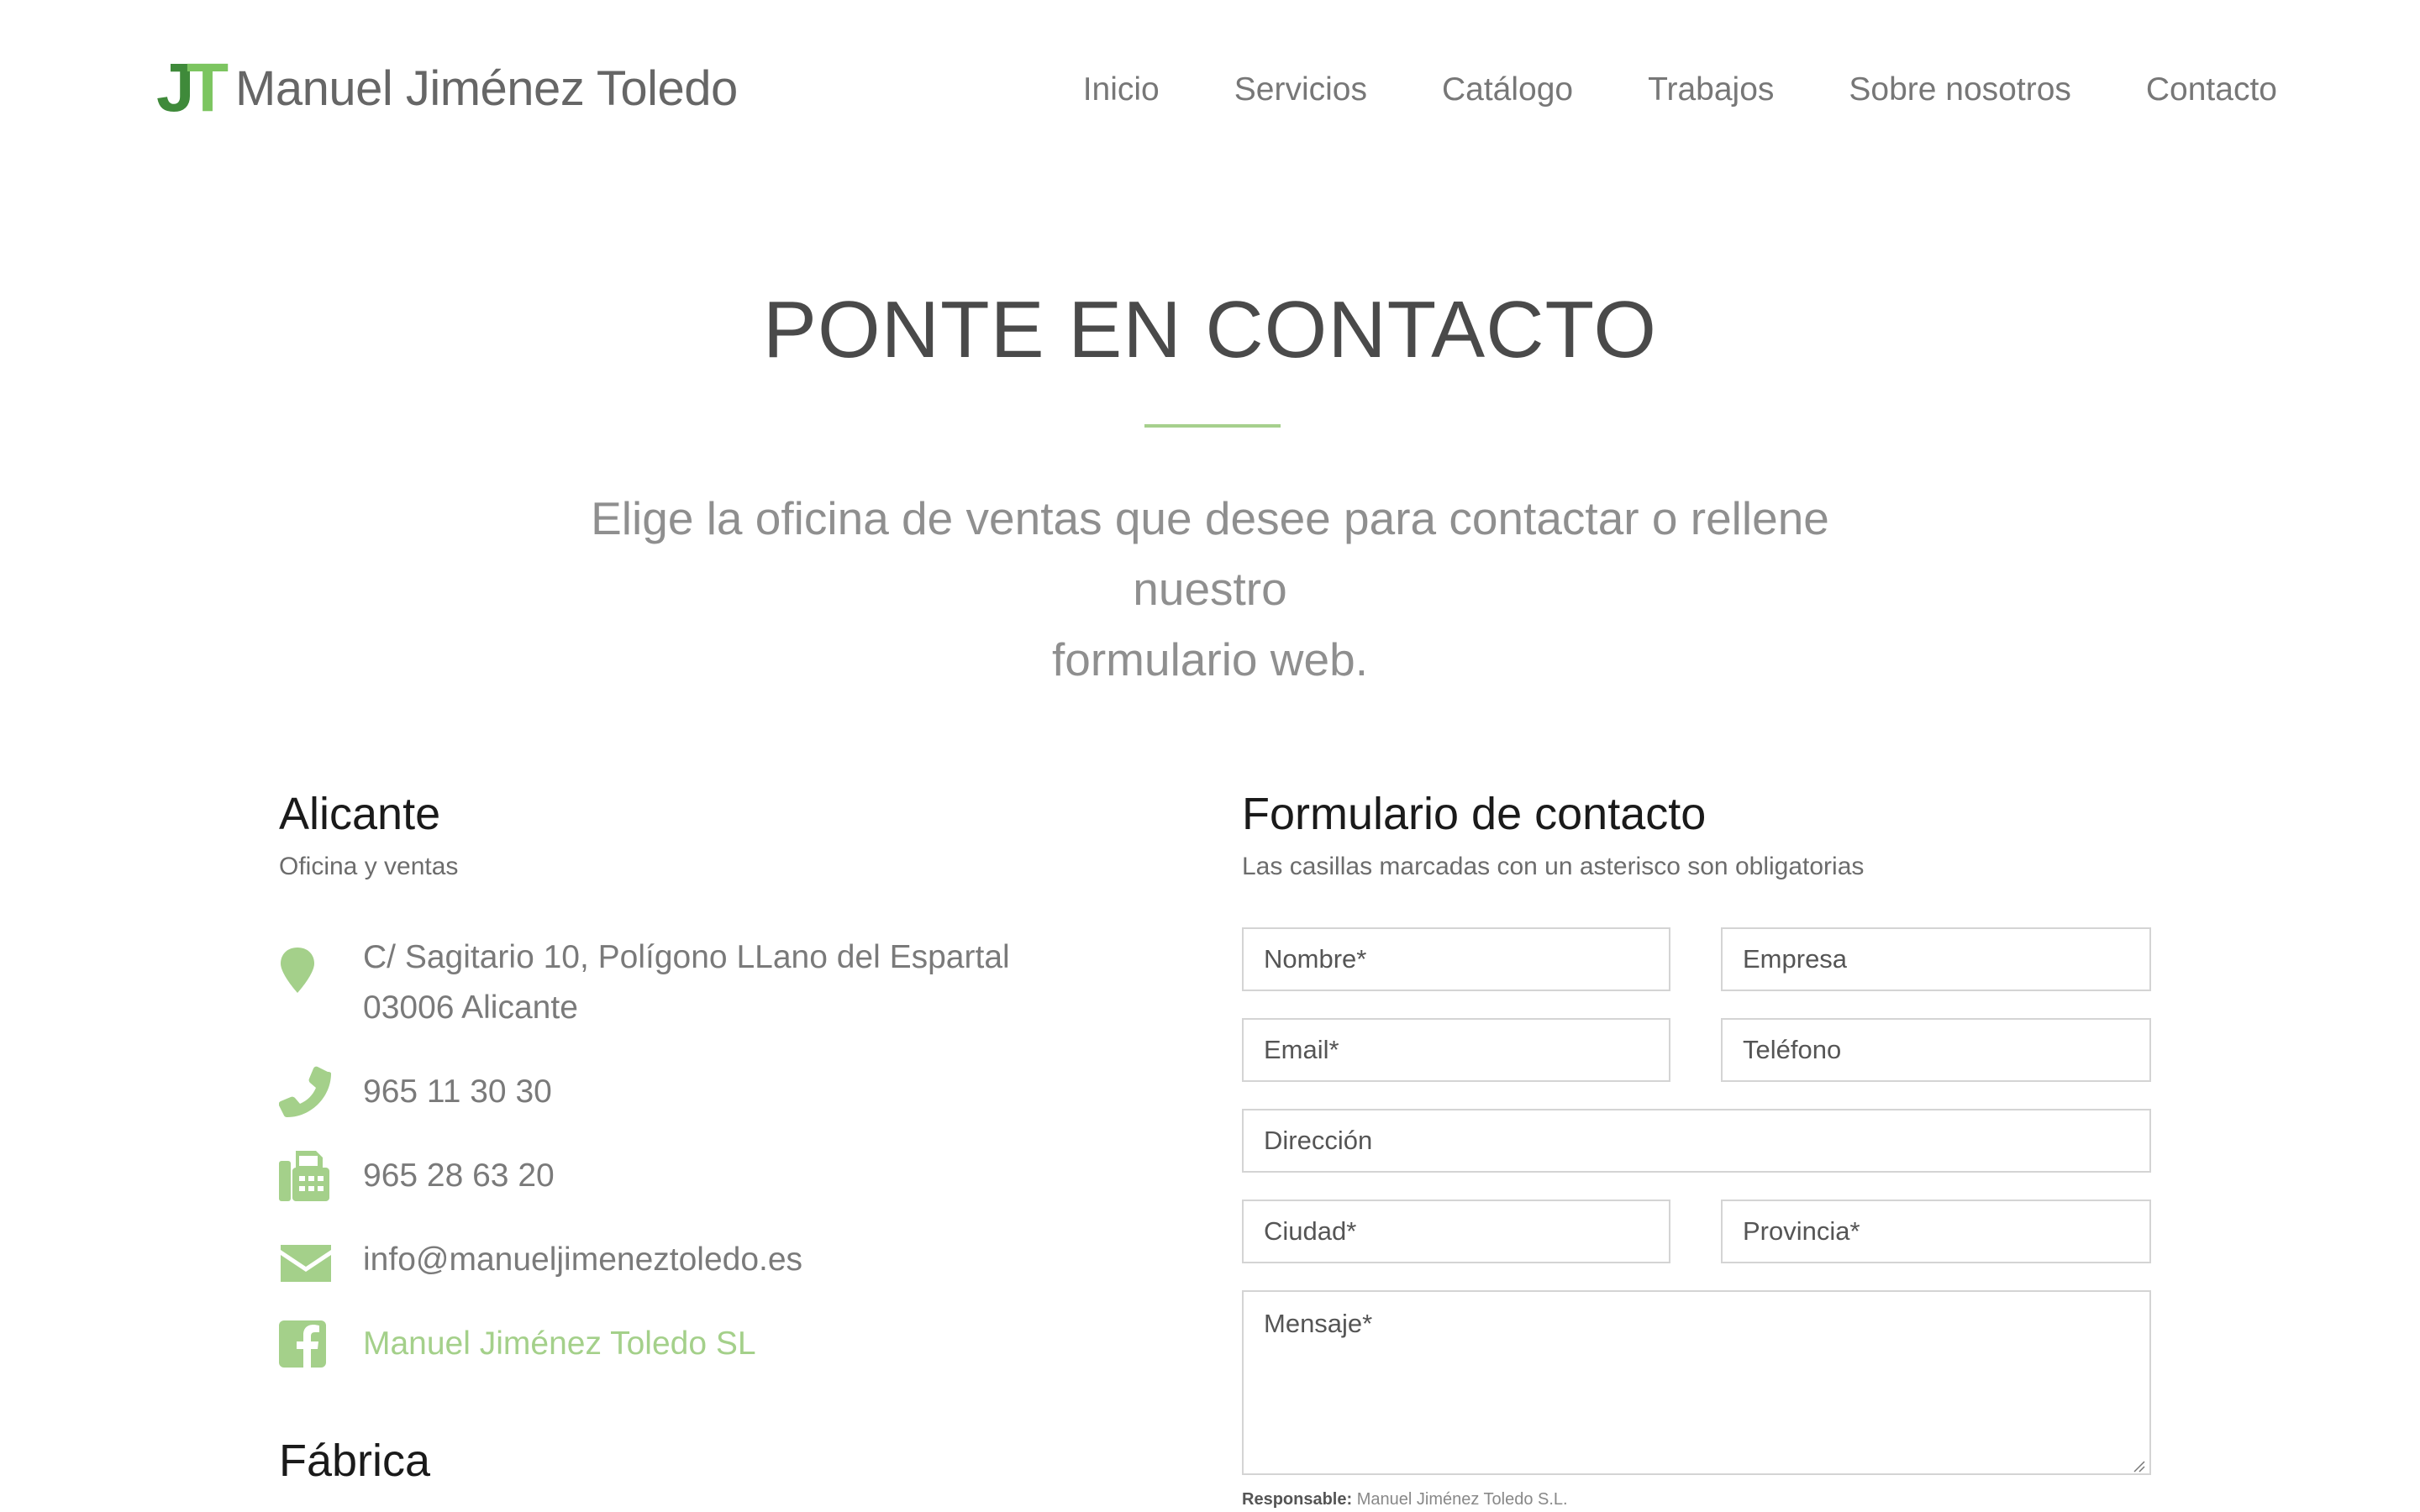 The image size is (2420, 1512). What do you see at coordinates (1936, 959) in the screenshot?
I see `empresa-field` at bounding box center [1936, 959].